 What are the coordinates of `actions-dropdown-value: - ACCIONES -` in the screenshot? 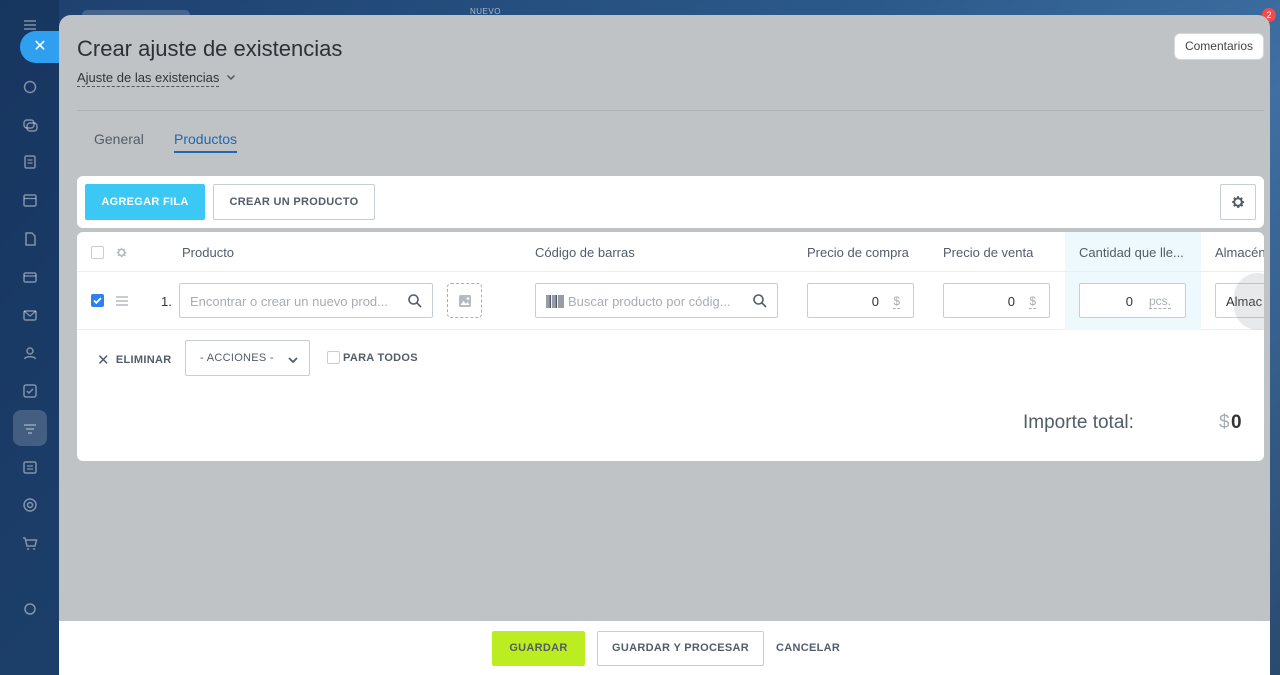 It's located at (237, 358).